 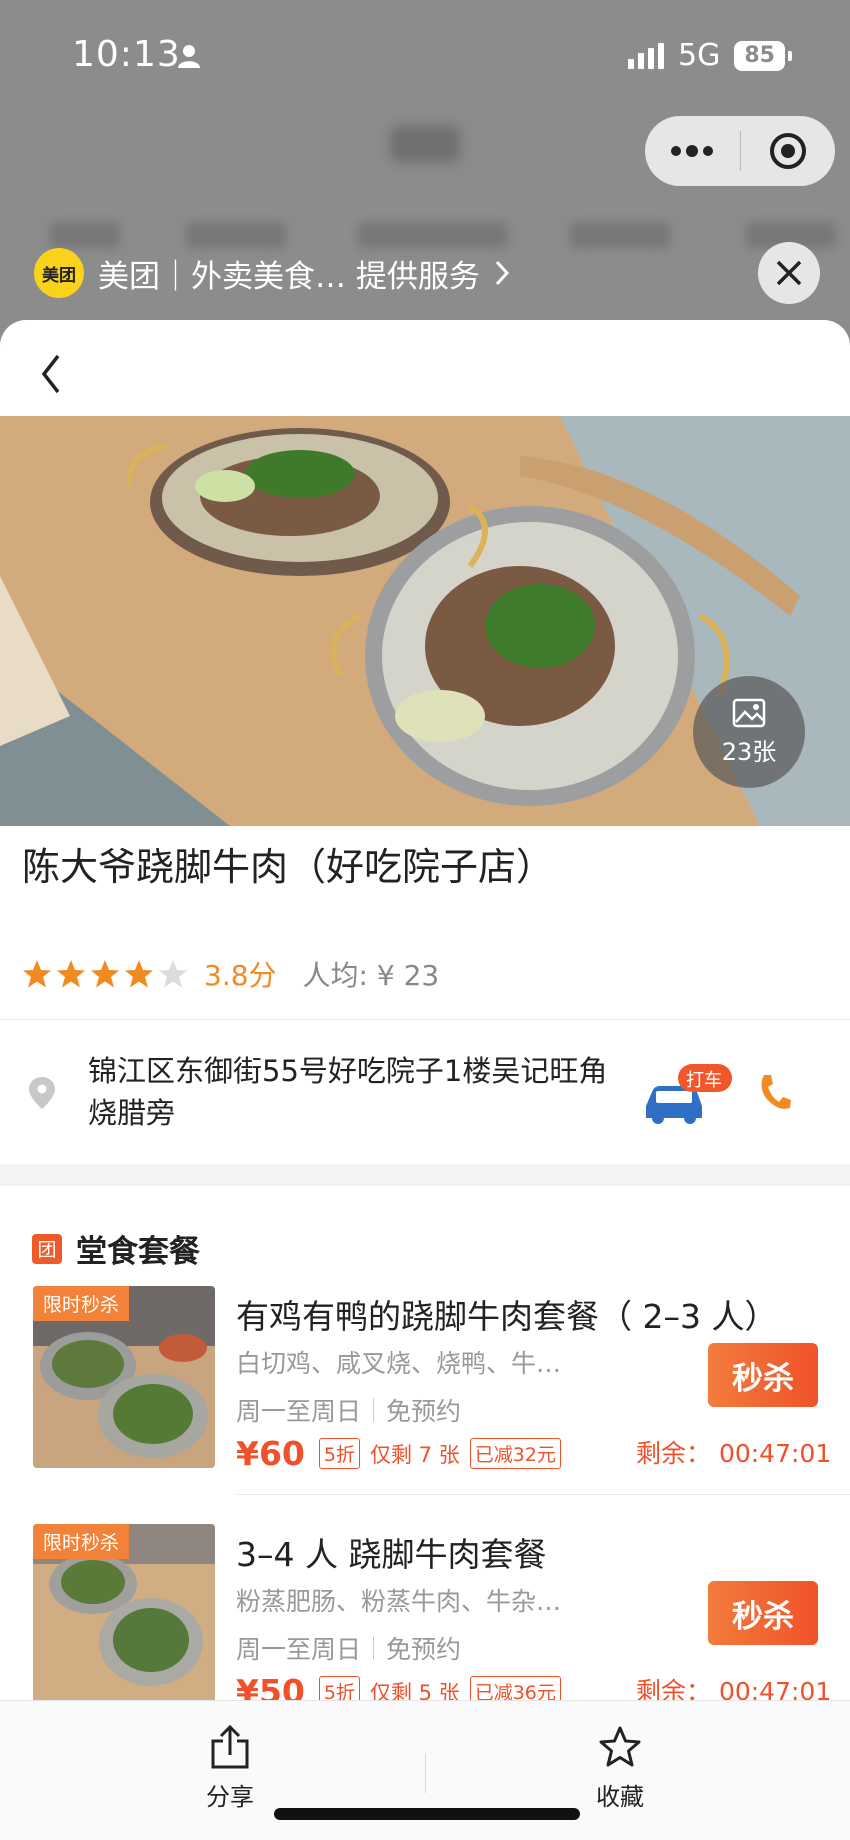 I want to click on shop-address: 锦江区东御街55号好吃院子1楼吴记旺角烧腊旁, so click(x=358, y=1092).